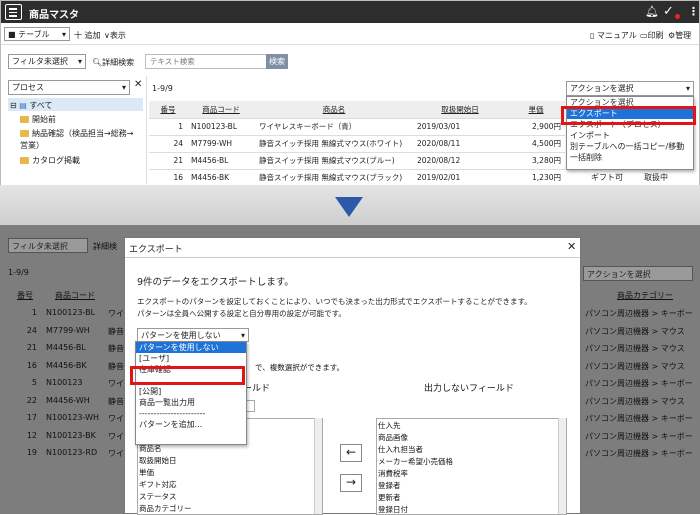 This screenshot has height=515, width=700. What do you see at coordinates (206, 61) in the screenshot?
I see `text-search-input` at bounding box center [206, 61].